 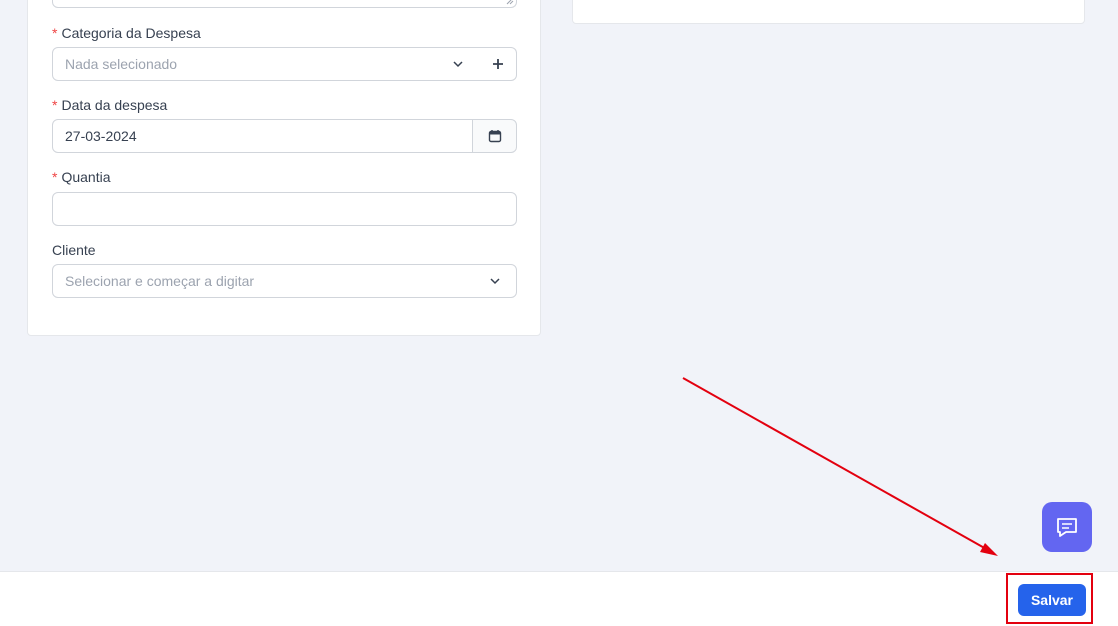 I want to click on plus-icon, so click(x=497, y=64).